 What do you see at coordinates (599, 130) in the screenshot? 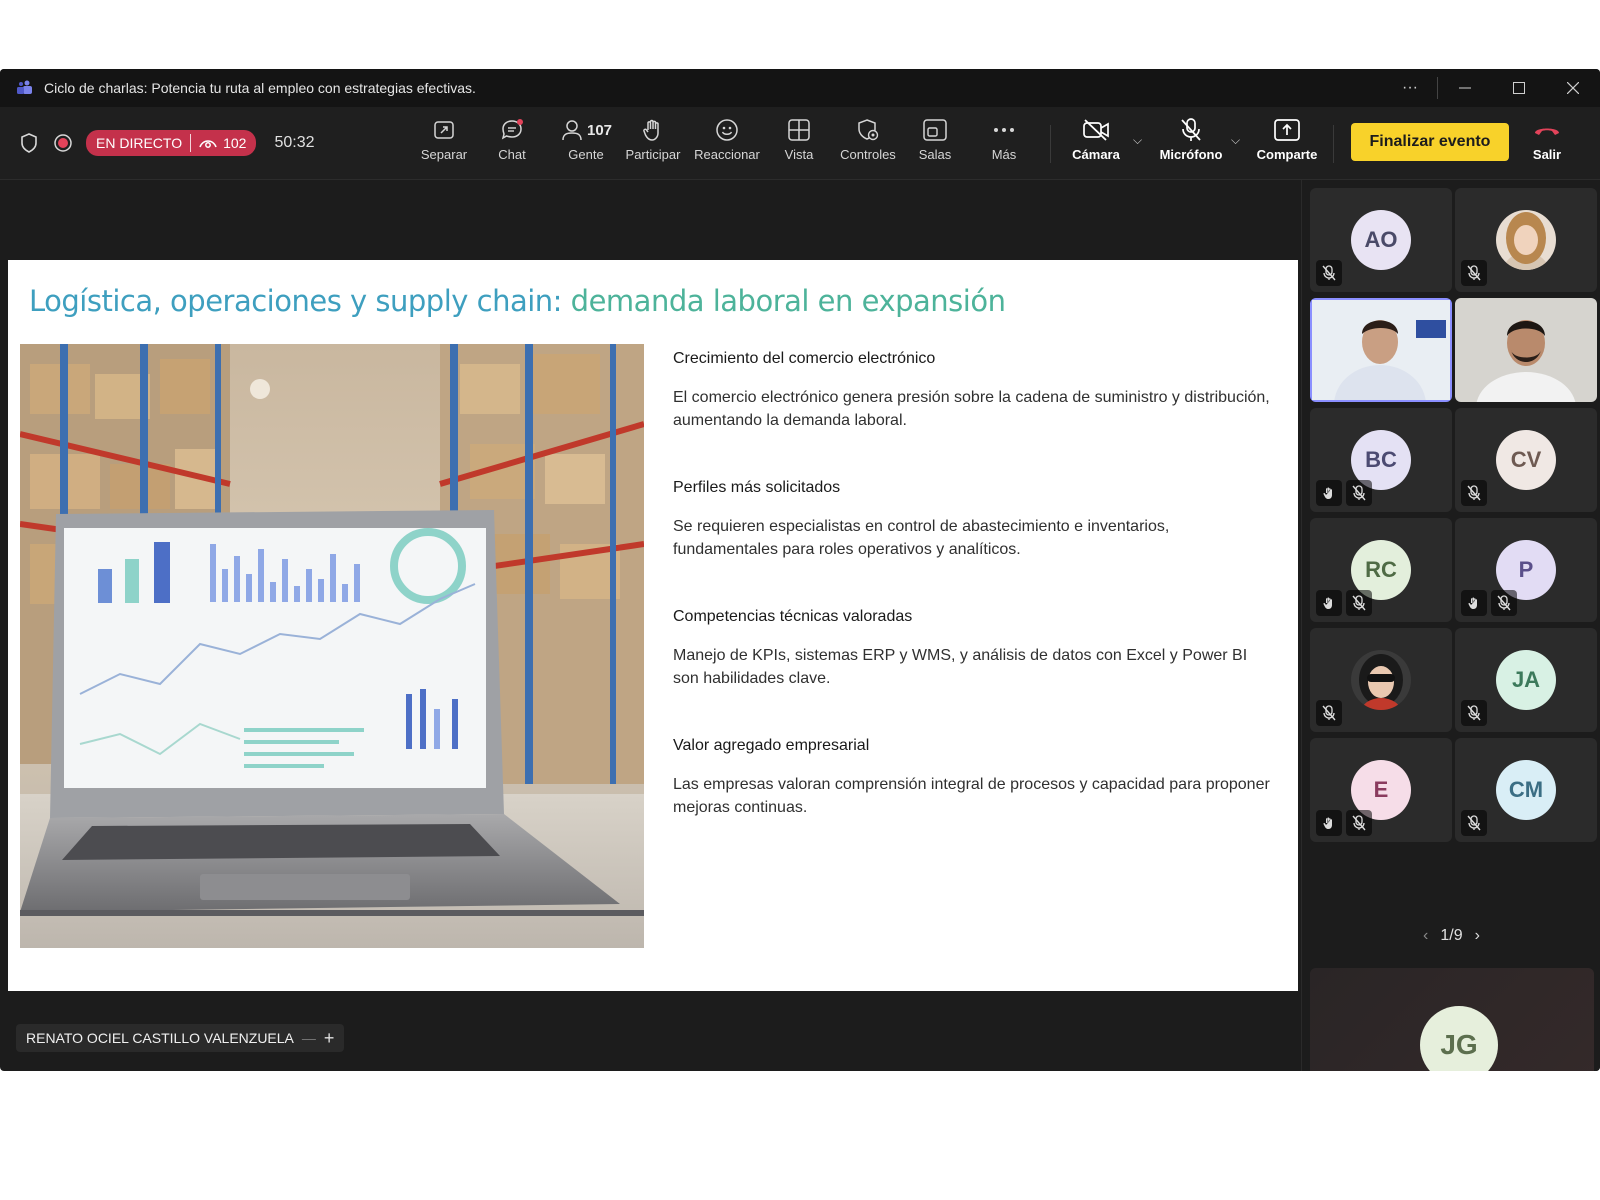
I see `people-count: 107` at bounding box center [599, 130].